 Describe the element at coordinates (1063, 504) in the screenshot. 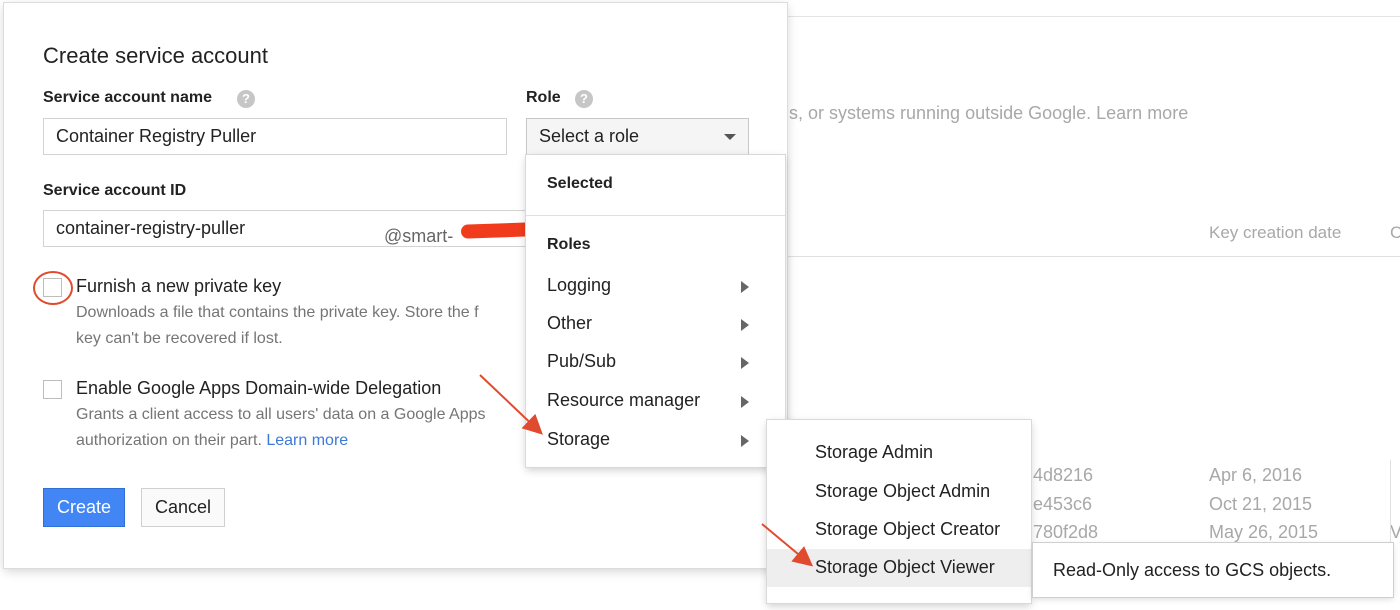

I see `key-id: e453c6` at that location.